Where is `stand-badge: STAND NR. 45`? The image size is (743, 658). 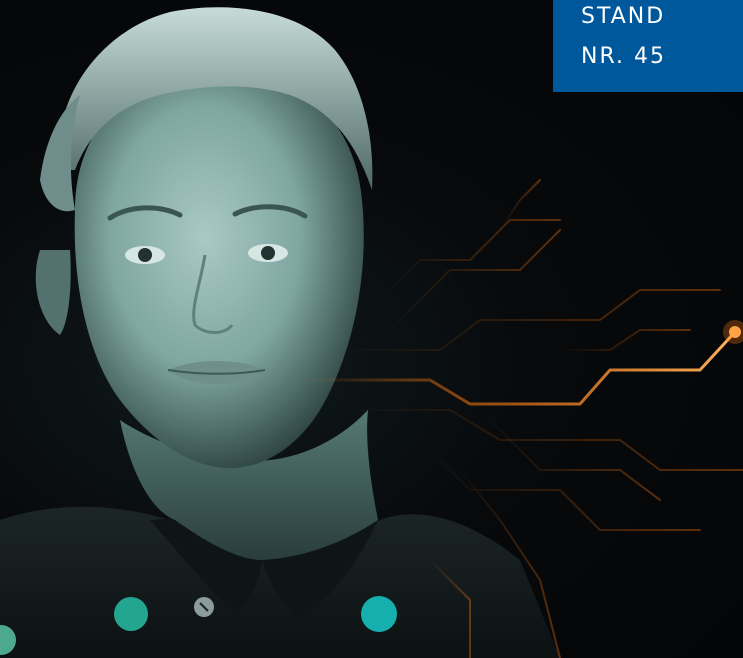
stand-badge: STAND NR. 45 is located at coordinates (648, 46).